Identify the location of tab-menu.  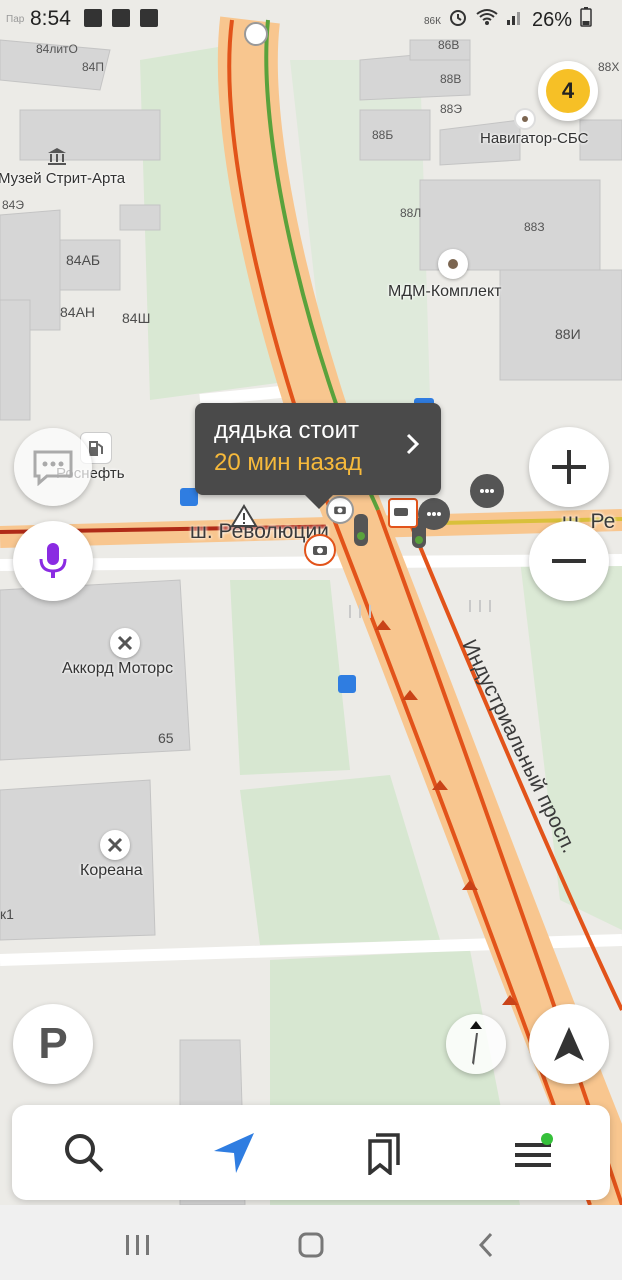
(534, 1152).